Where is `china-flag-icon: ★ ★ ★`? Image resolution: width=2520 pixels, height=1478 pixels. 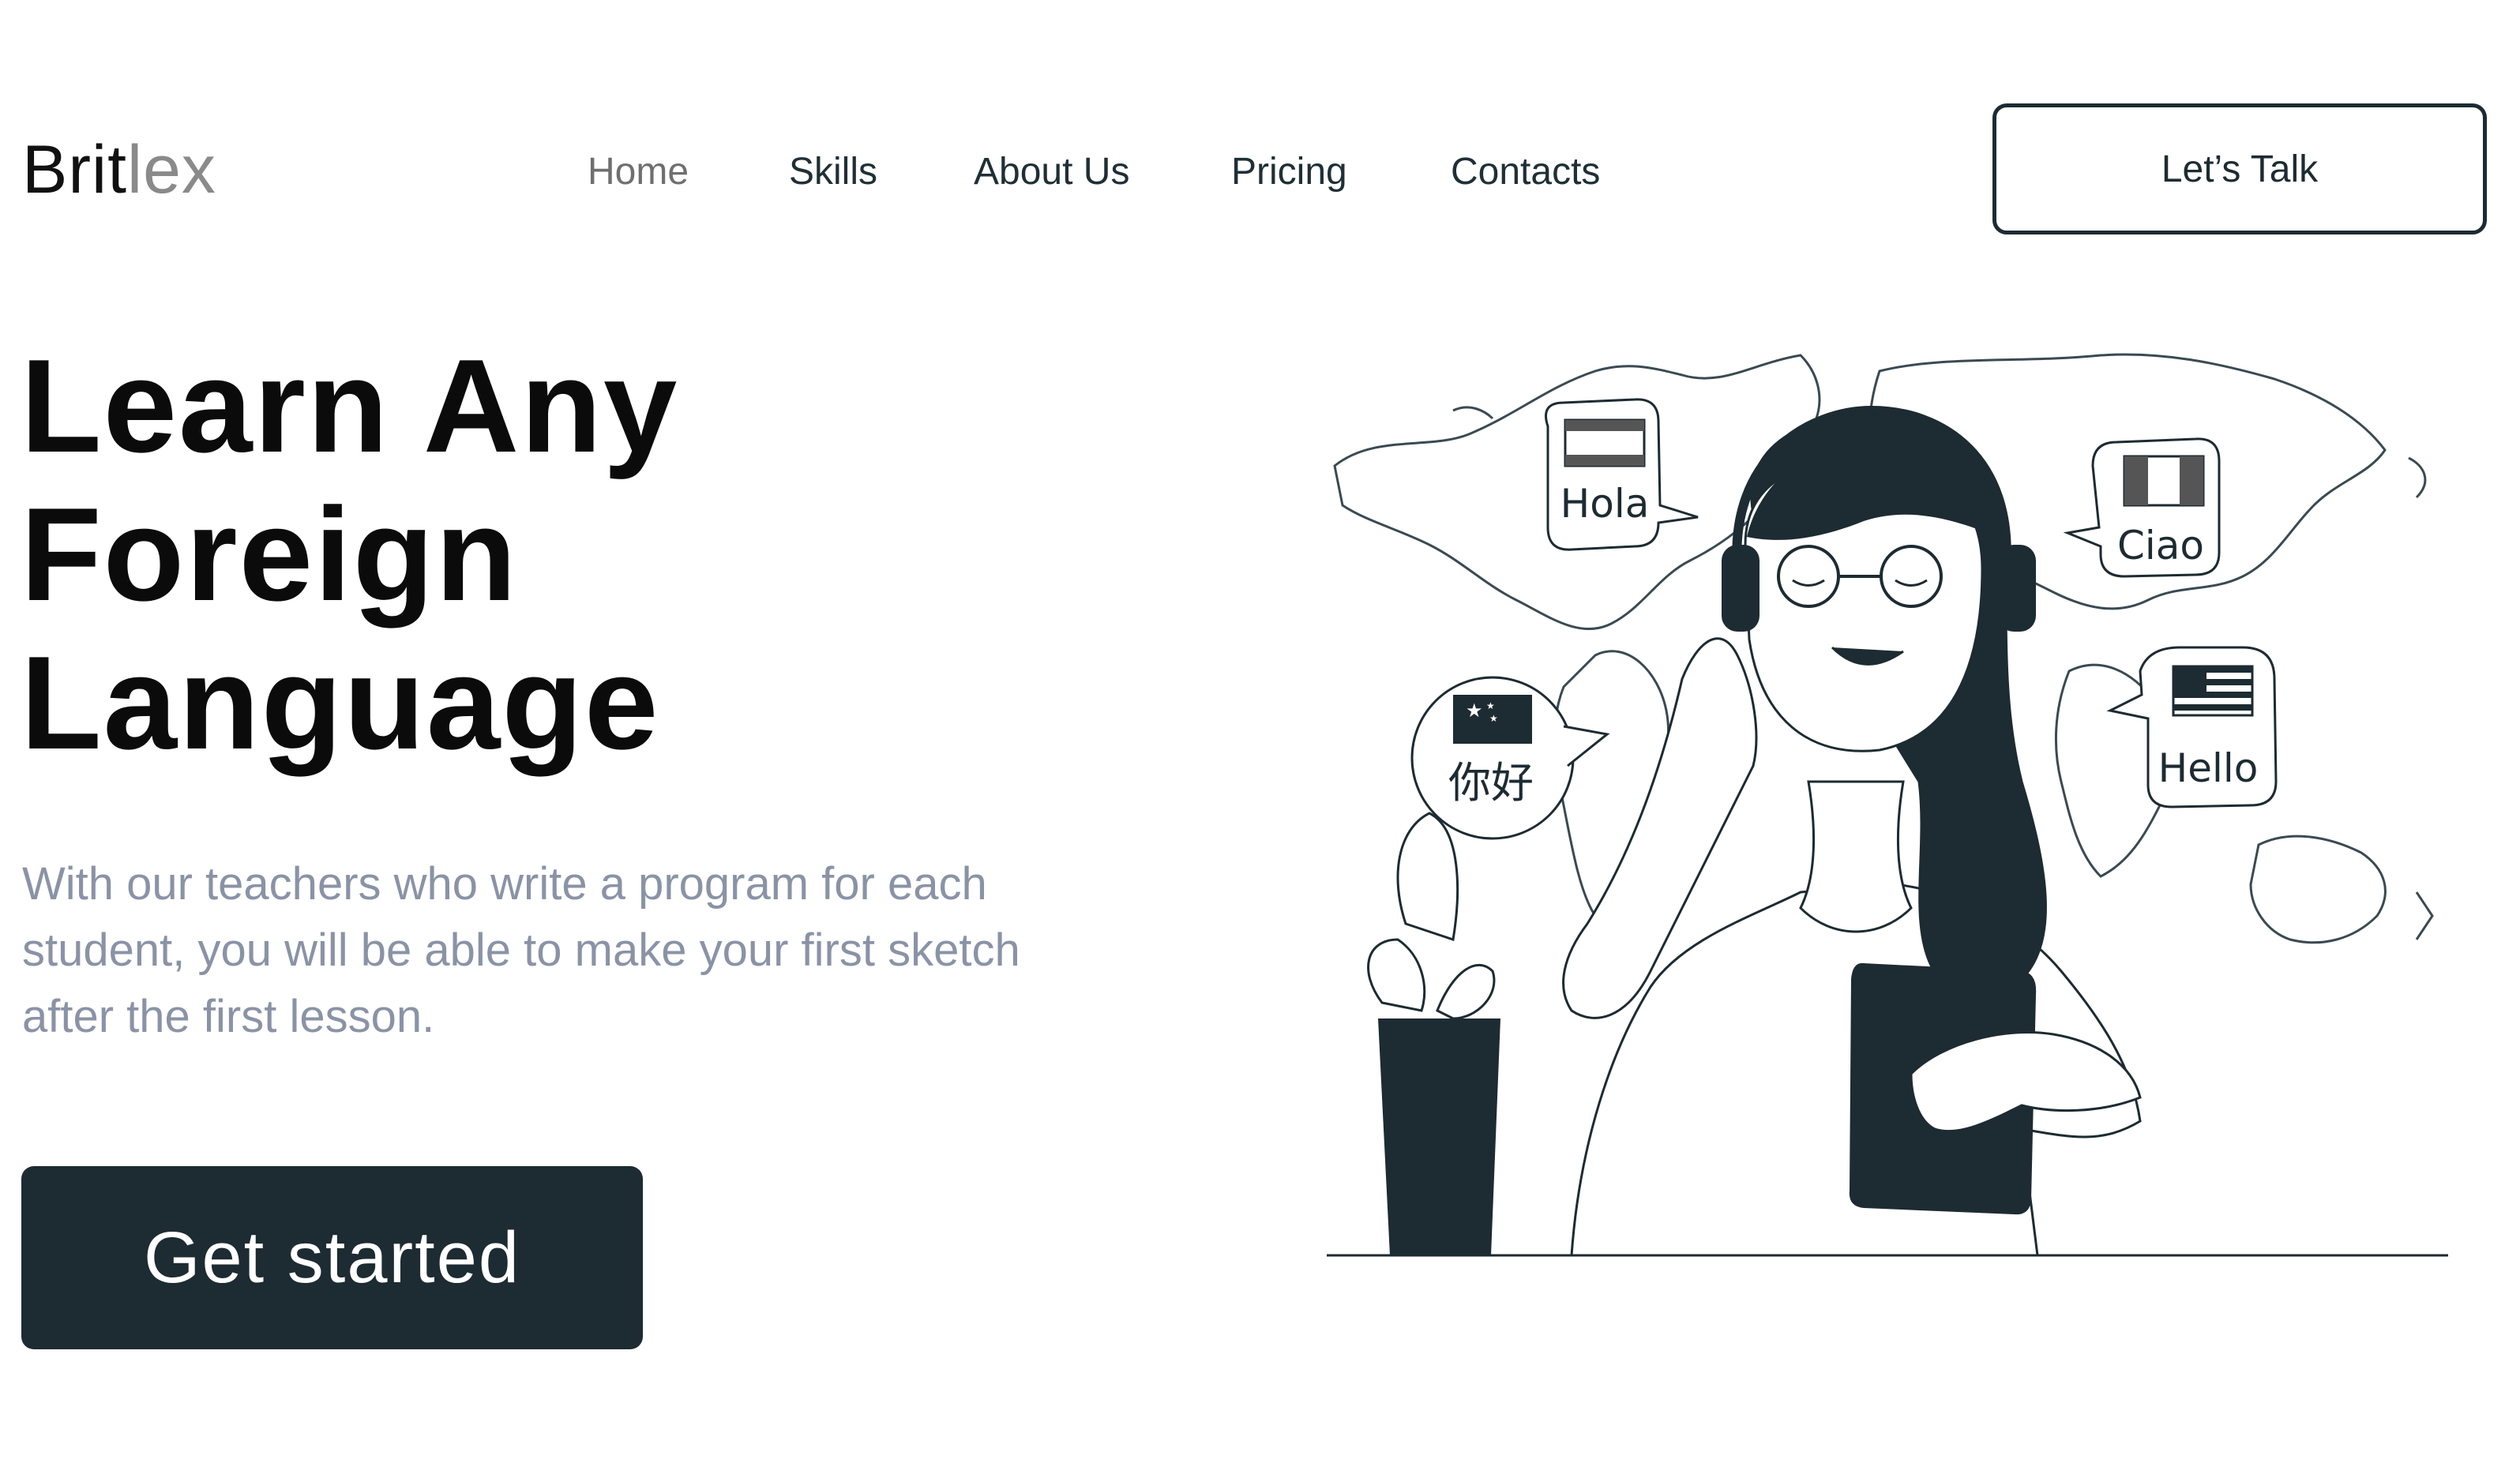
china-flag-icon: ★ ★ ★ is located at coordinates (1492, 719).